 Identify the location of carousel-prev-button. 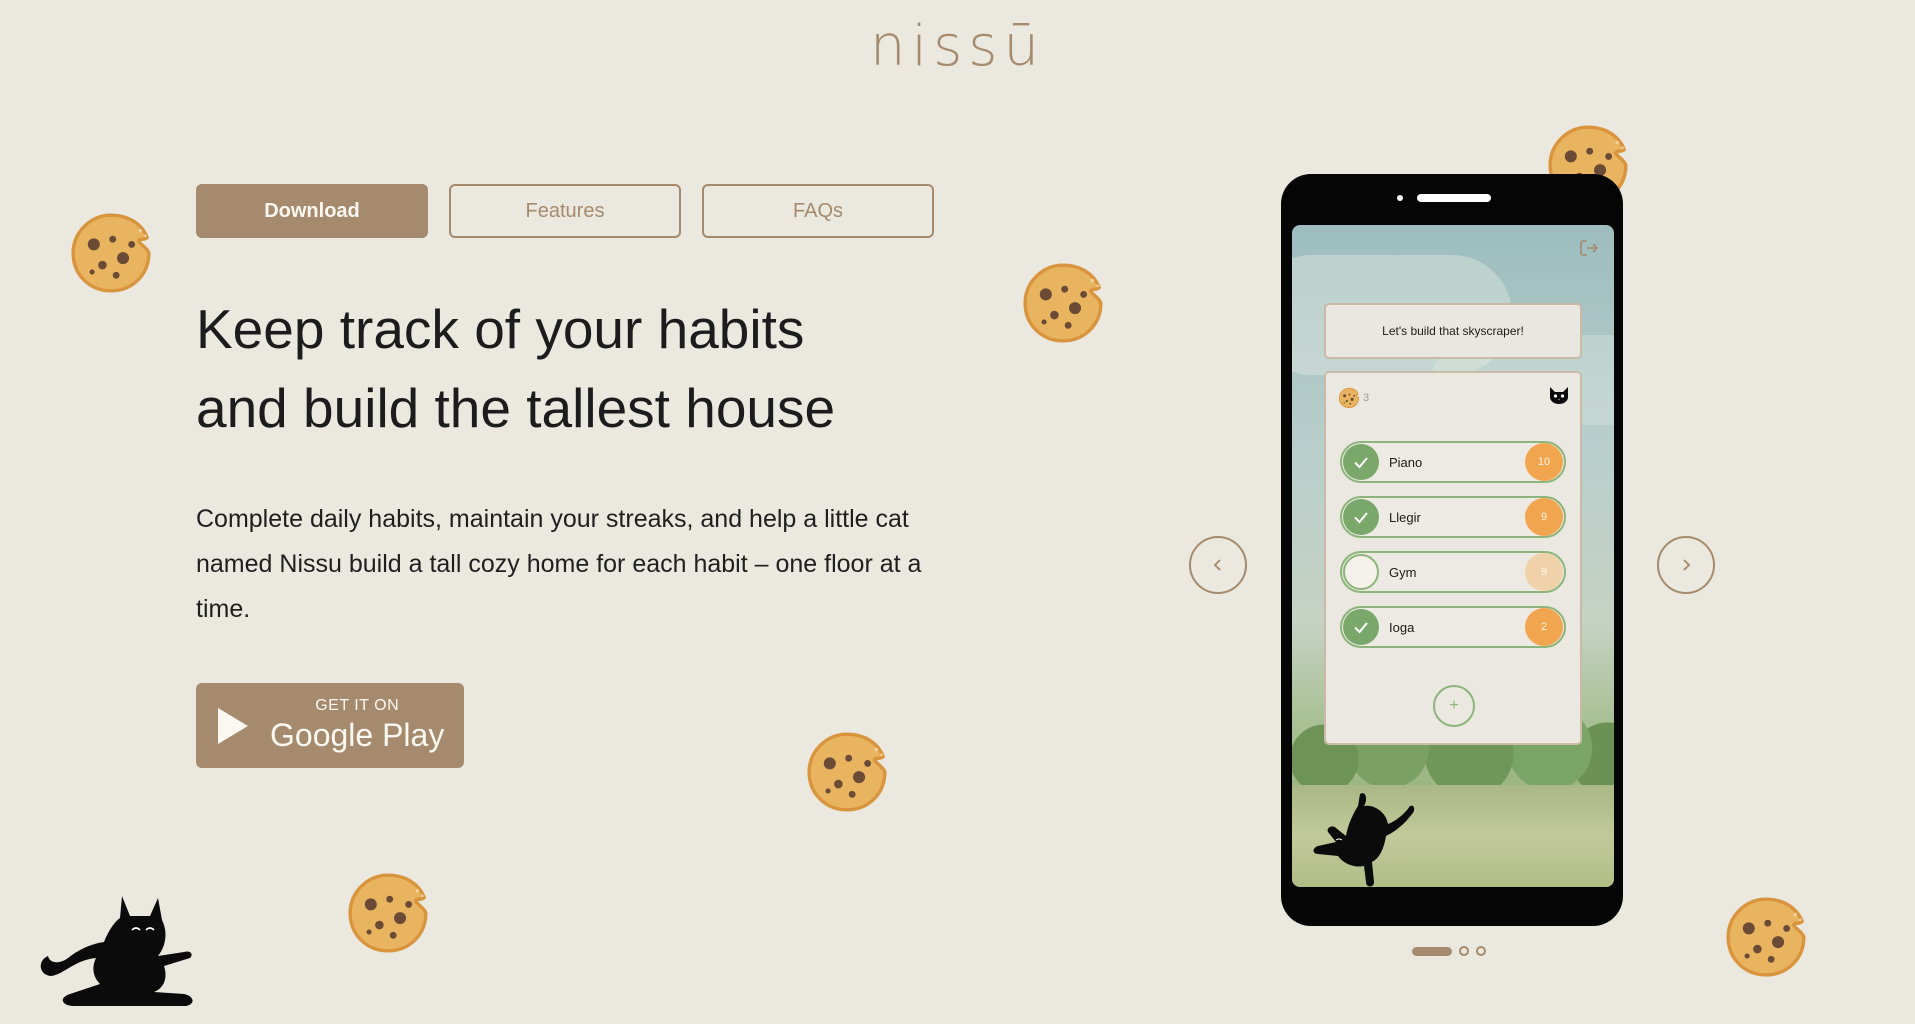
(1218, 565).